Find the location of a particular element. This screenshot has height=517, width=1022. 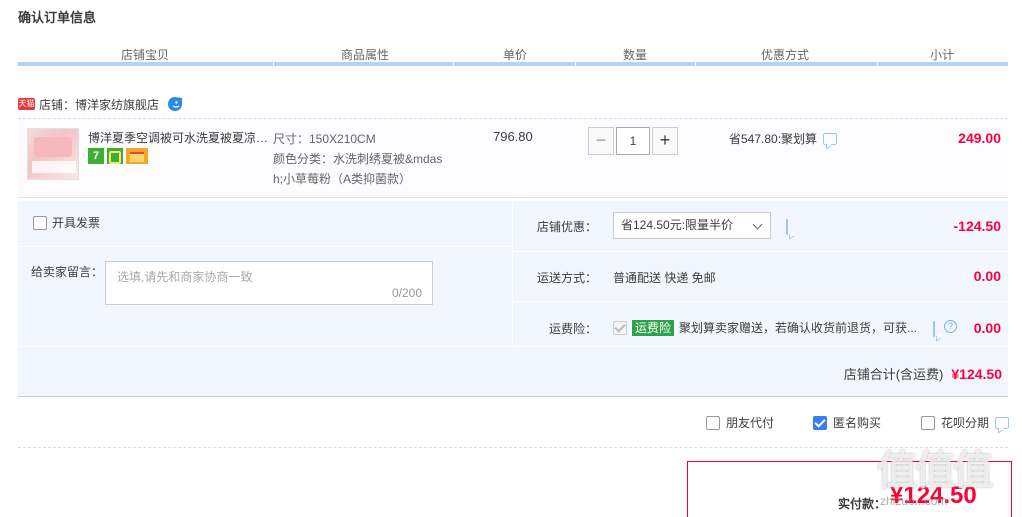

promo-info: 省547.80:聚划算 is located at coordinates (783, 138).